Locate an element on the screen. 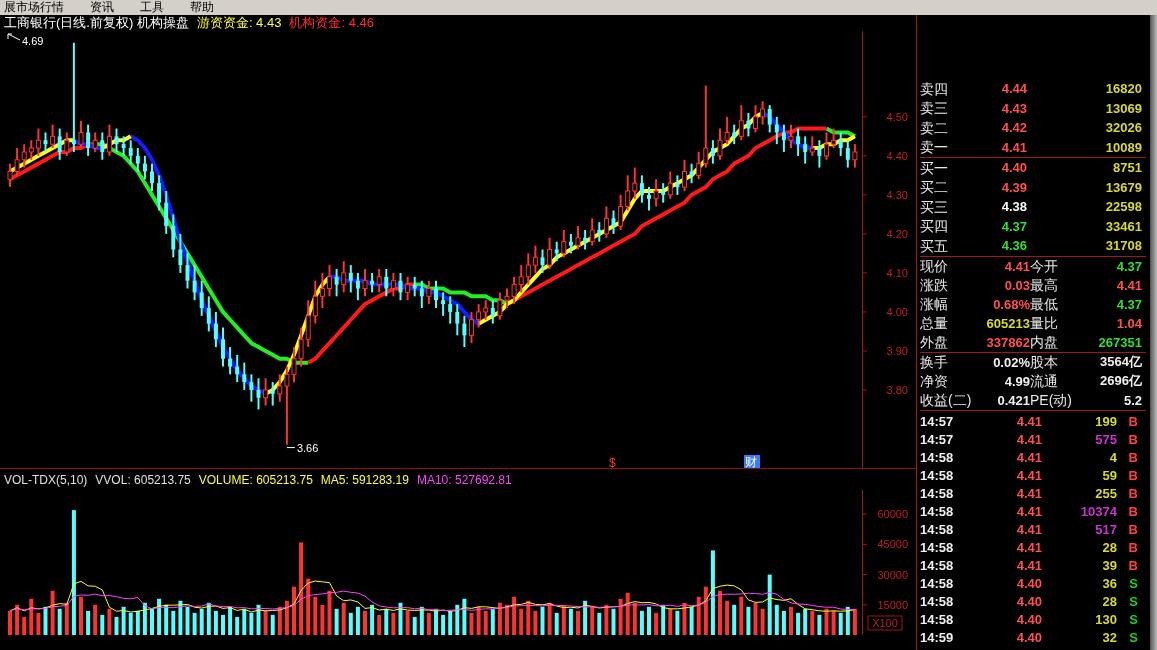  quote-value: 0.02% is located at coordinates (1011, 362).